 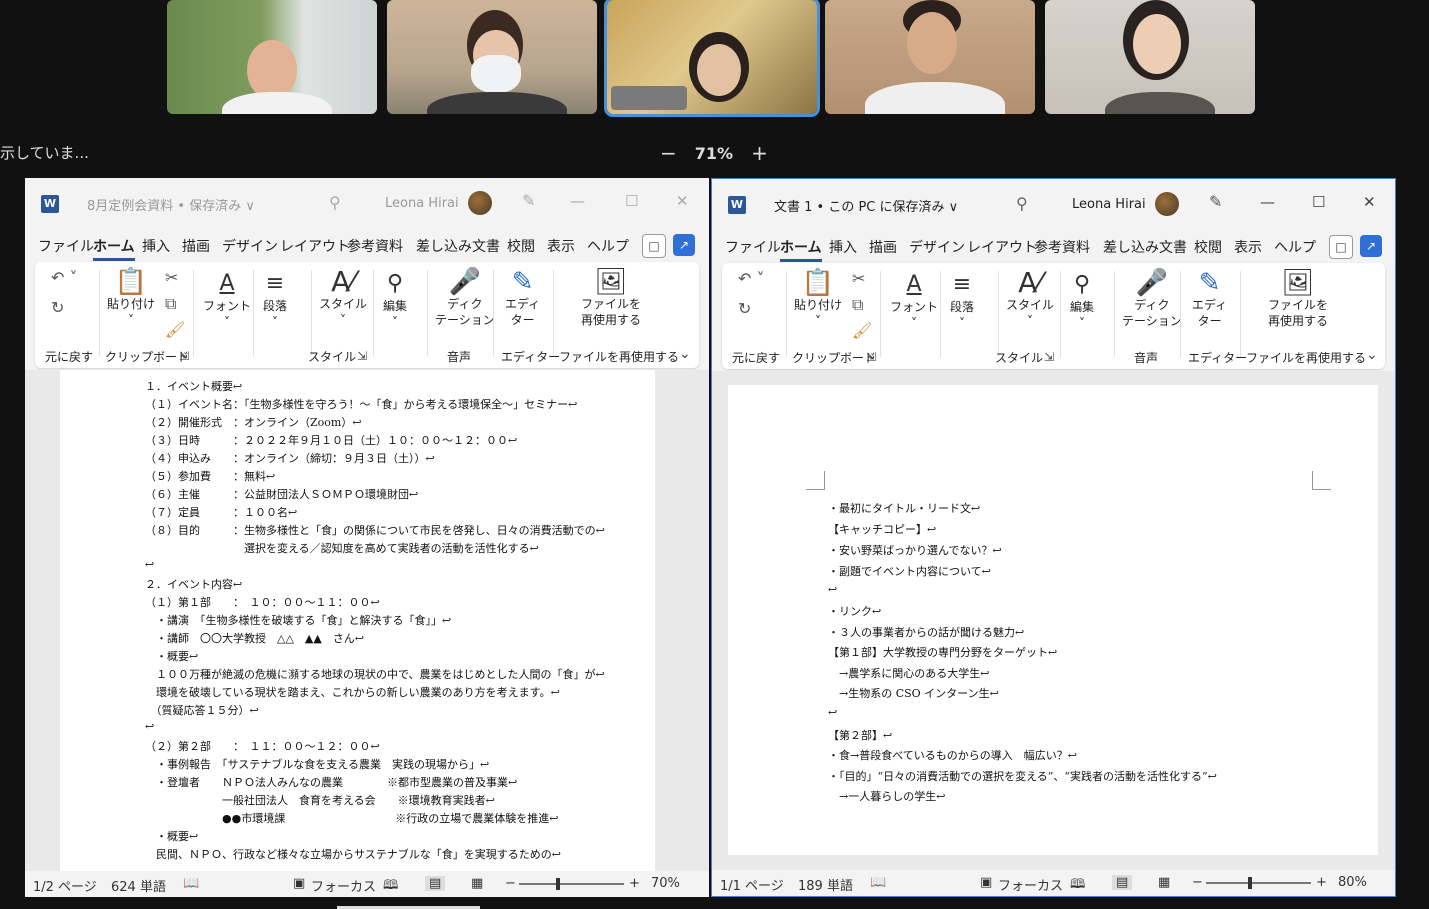 I want to click on tab-help: ヘルプ, so click(x=1295, y=247).